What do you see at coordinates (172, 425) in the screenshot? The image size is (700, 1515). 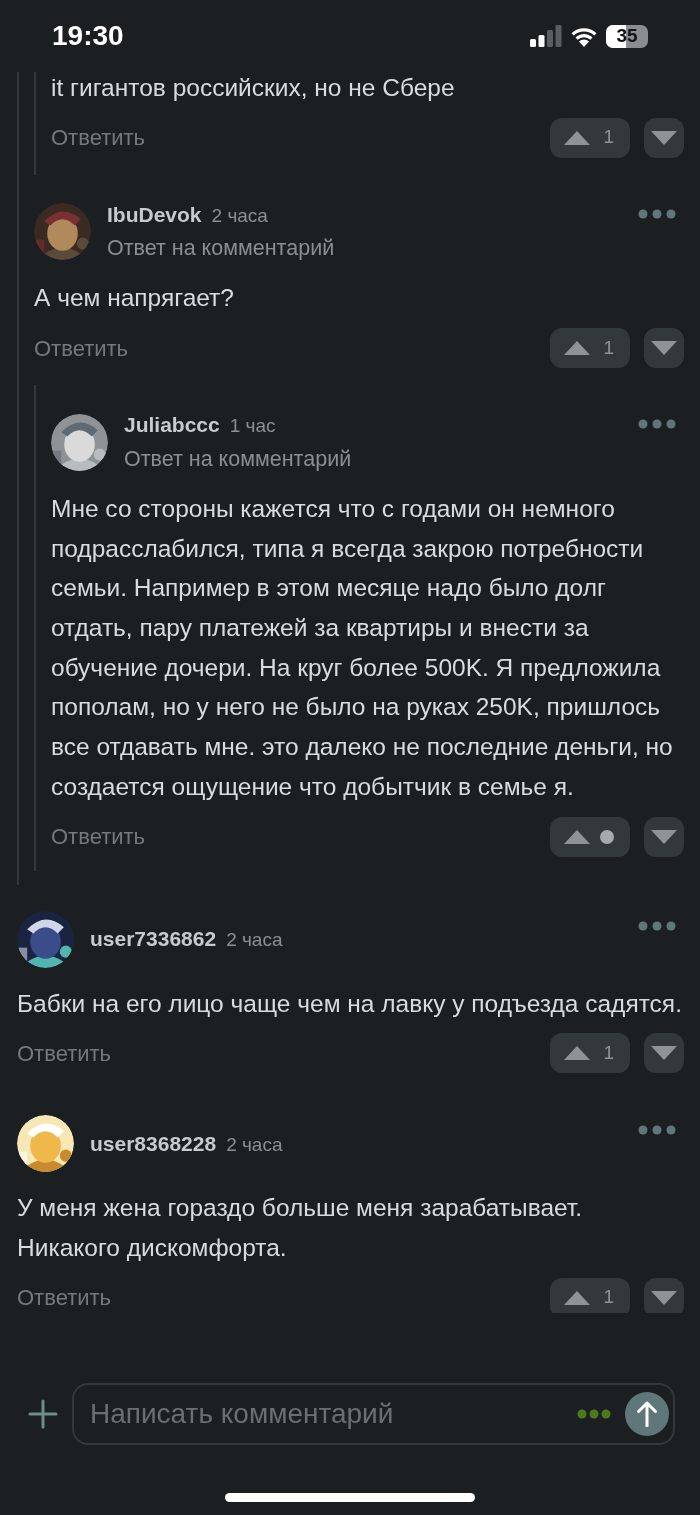 I see `username: Juliabccc` at bounding box center [172, 425].